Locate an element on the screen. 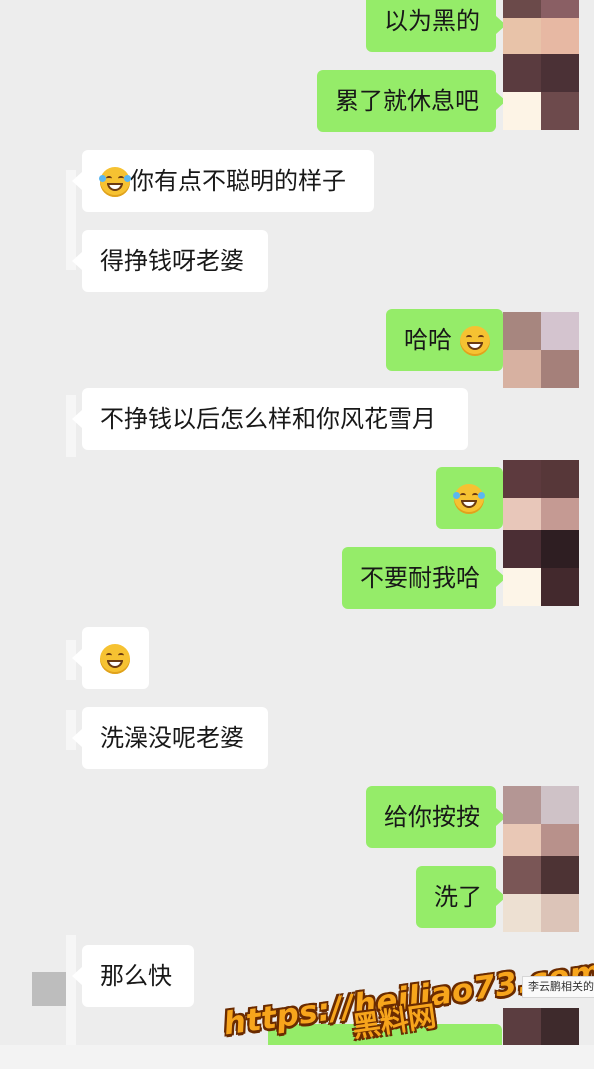 Image resolution: width=594 pixels, height=1069 pixels. message-bubble-incoming is located at coordinates (115, 658).